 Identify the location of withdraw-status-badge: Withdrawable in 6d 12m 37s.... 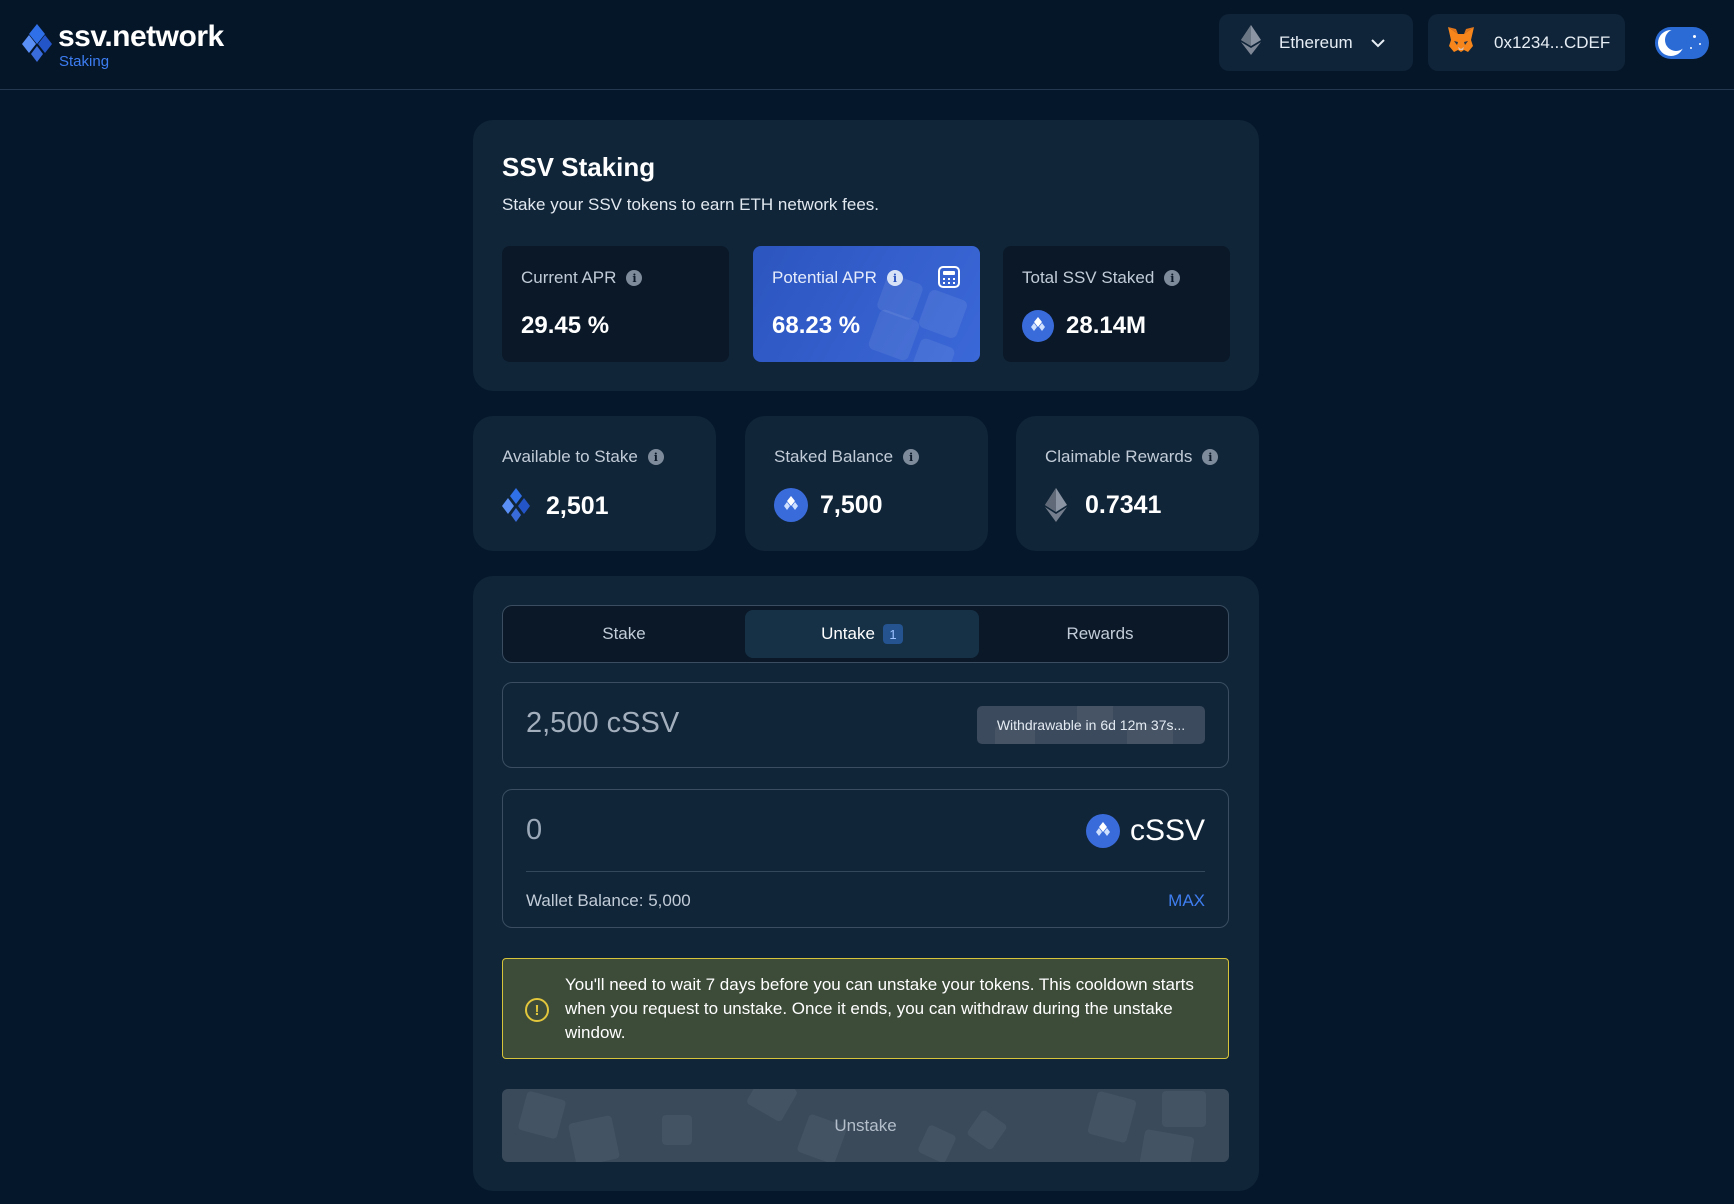
(1091, 725).